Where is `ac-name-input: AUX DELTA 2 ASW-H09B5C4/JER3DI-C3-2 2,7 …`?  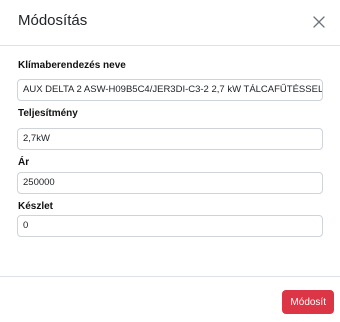
ac-name-input: AUX DELTA 2 ASW-H09B5C4/JER3DI-C3-2 2,7 … is located at coordinates (170, 90).